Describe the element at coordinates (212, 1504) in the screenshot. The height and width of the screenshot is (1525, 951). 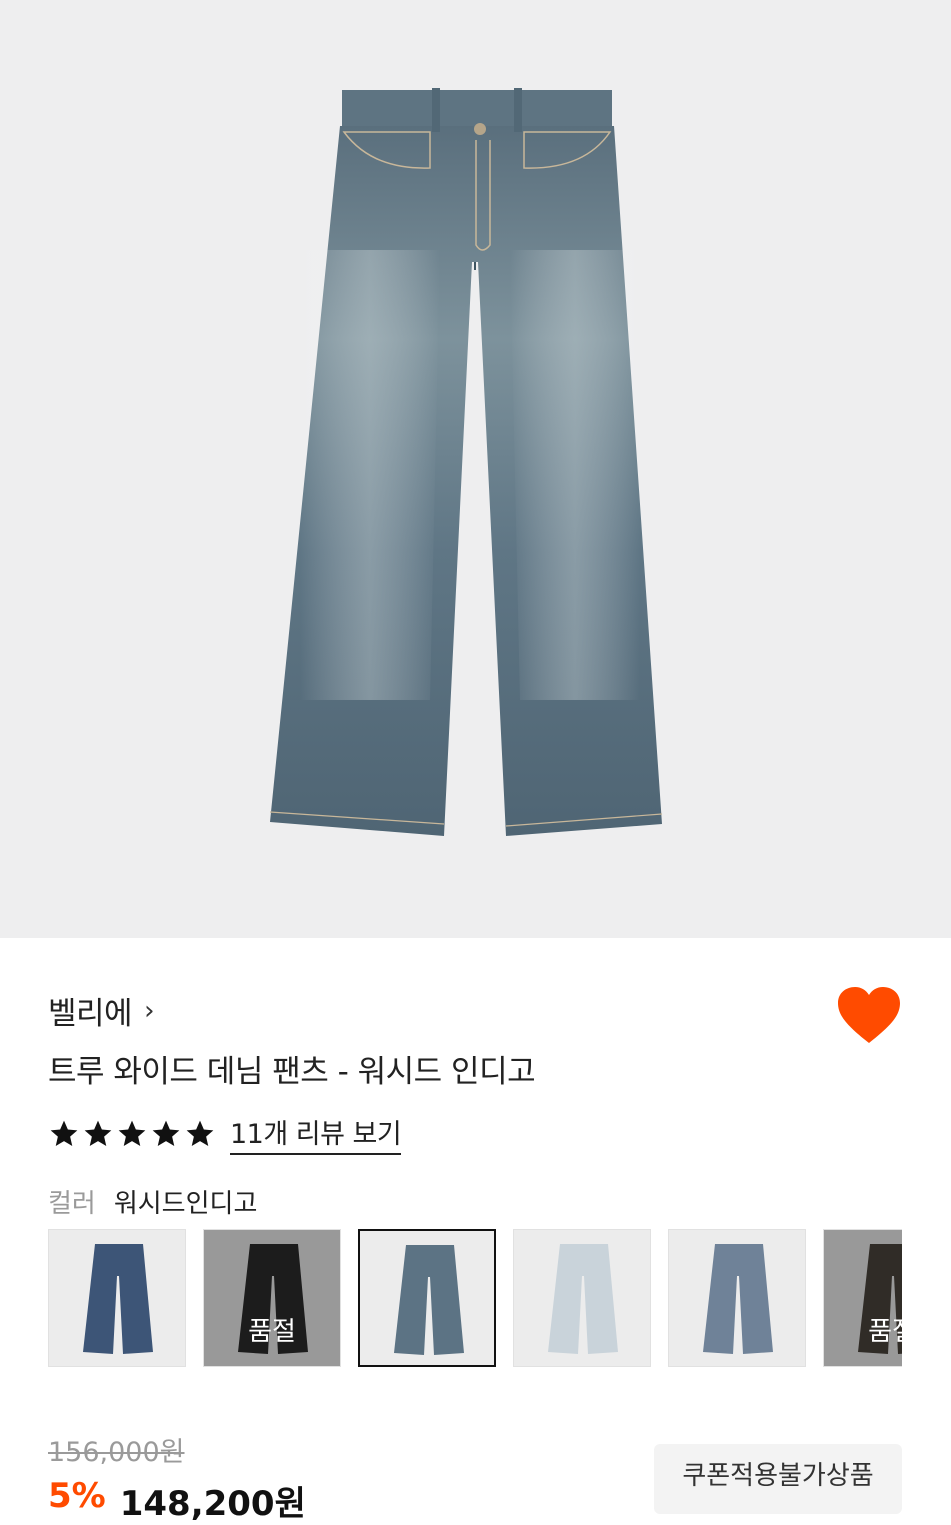
I see `final-price: 148,200원` at that location.